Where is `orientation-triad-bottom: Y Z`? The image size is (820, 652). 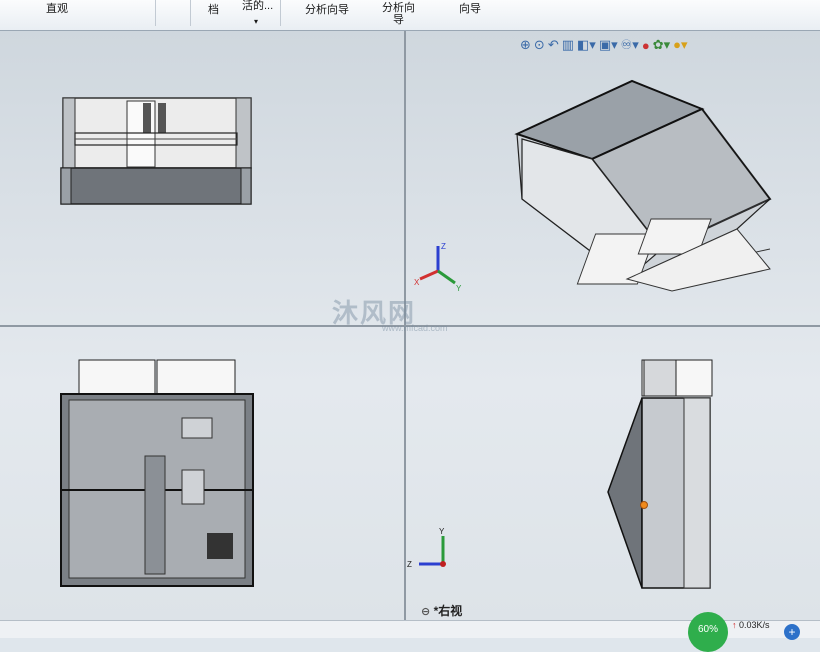
orientation-triad-bottom: Y Z is located at coordinates (426, 548).